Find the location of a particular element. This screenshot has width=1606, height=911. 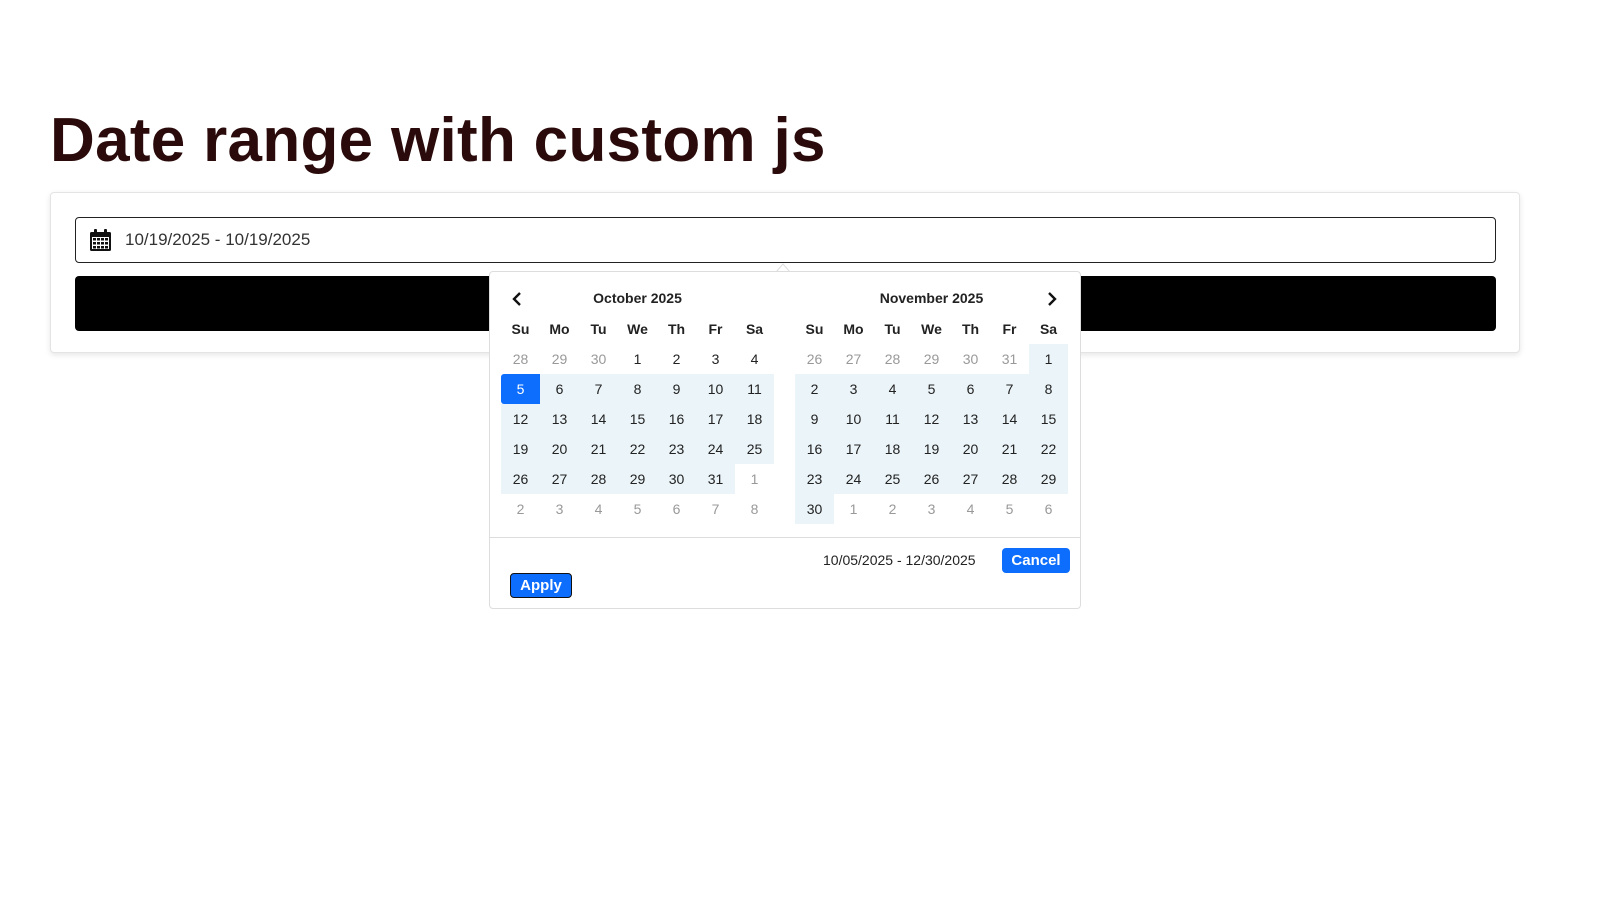

weekday-header: We is located at coordinates (931, 329).